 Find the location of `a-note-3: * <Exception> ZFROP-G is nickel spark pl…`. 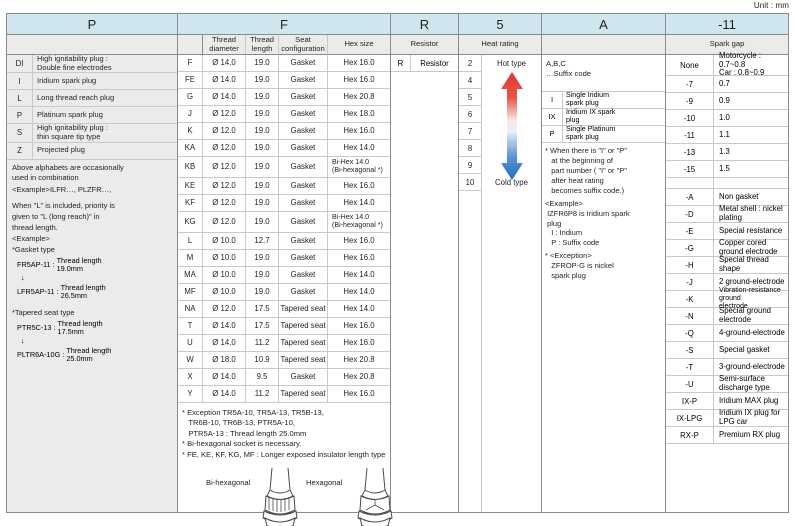

a-note-3: * <Exception> ZFROP-G is nickel spark pl… is located at coordinates (579, 266).